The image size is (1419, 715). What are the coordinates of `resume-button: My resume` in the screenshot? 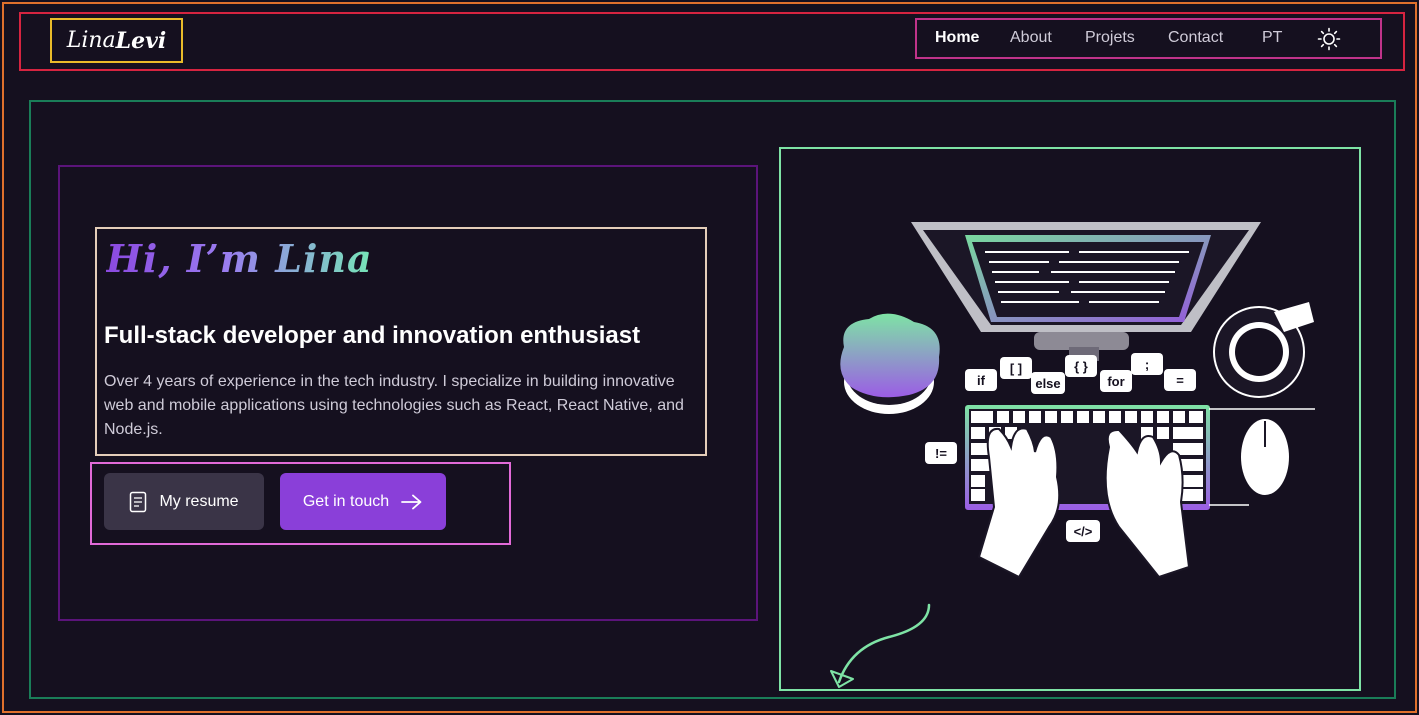 It's located at (184, 501).